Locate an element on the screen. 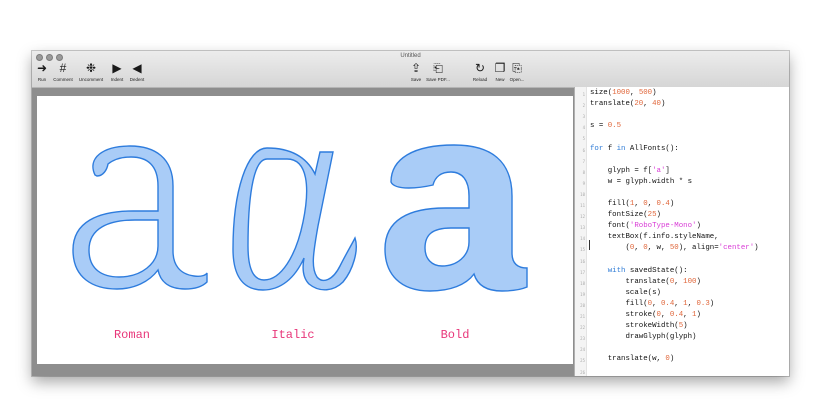 Image resolution: width=820 pixels, height=417 pixels. glyph-italic is located at coordinates (294, 219).